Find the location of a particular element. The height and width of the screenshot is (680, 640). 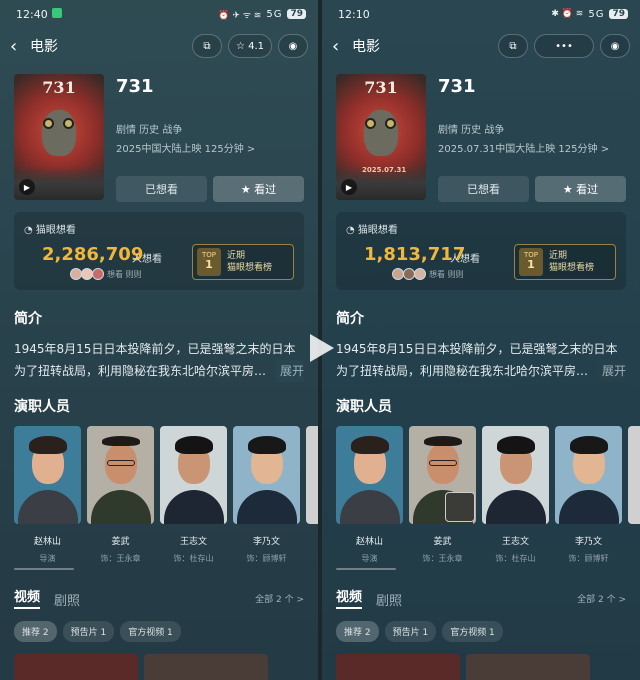

eye-icon: ◔ is located at coordinates (352, 230).